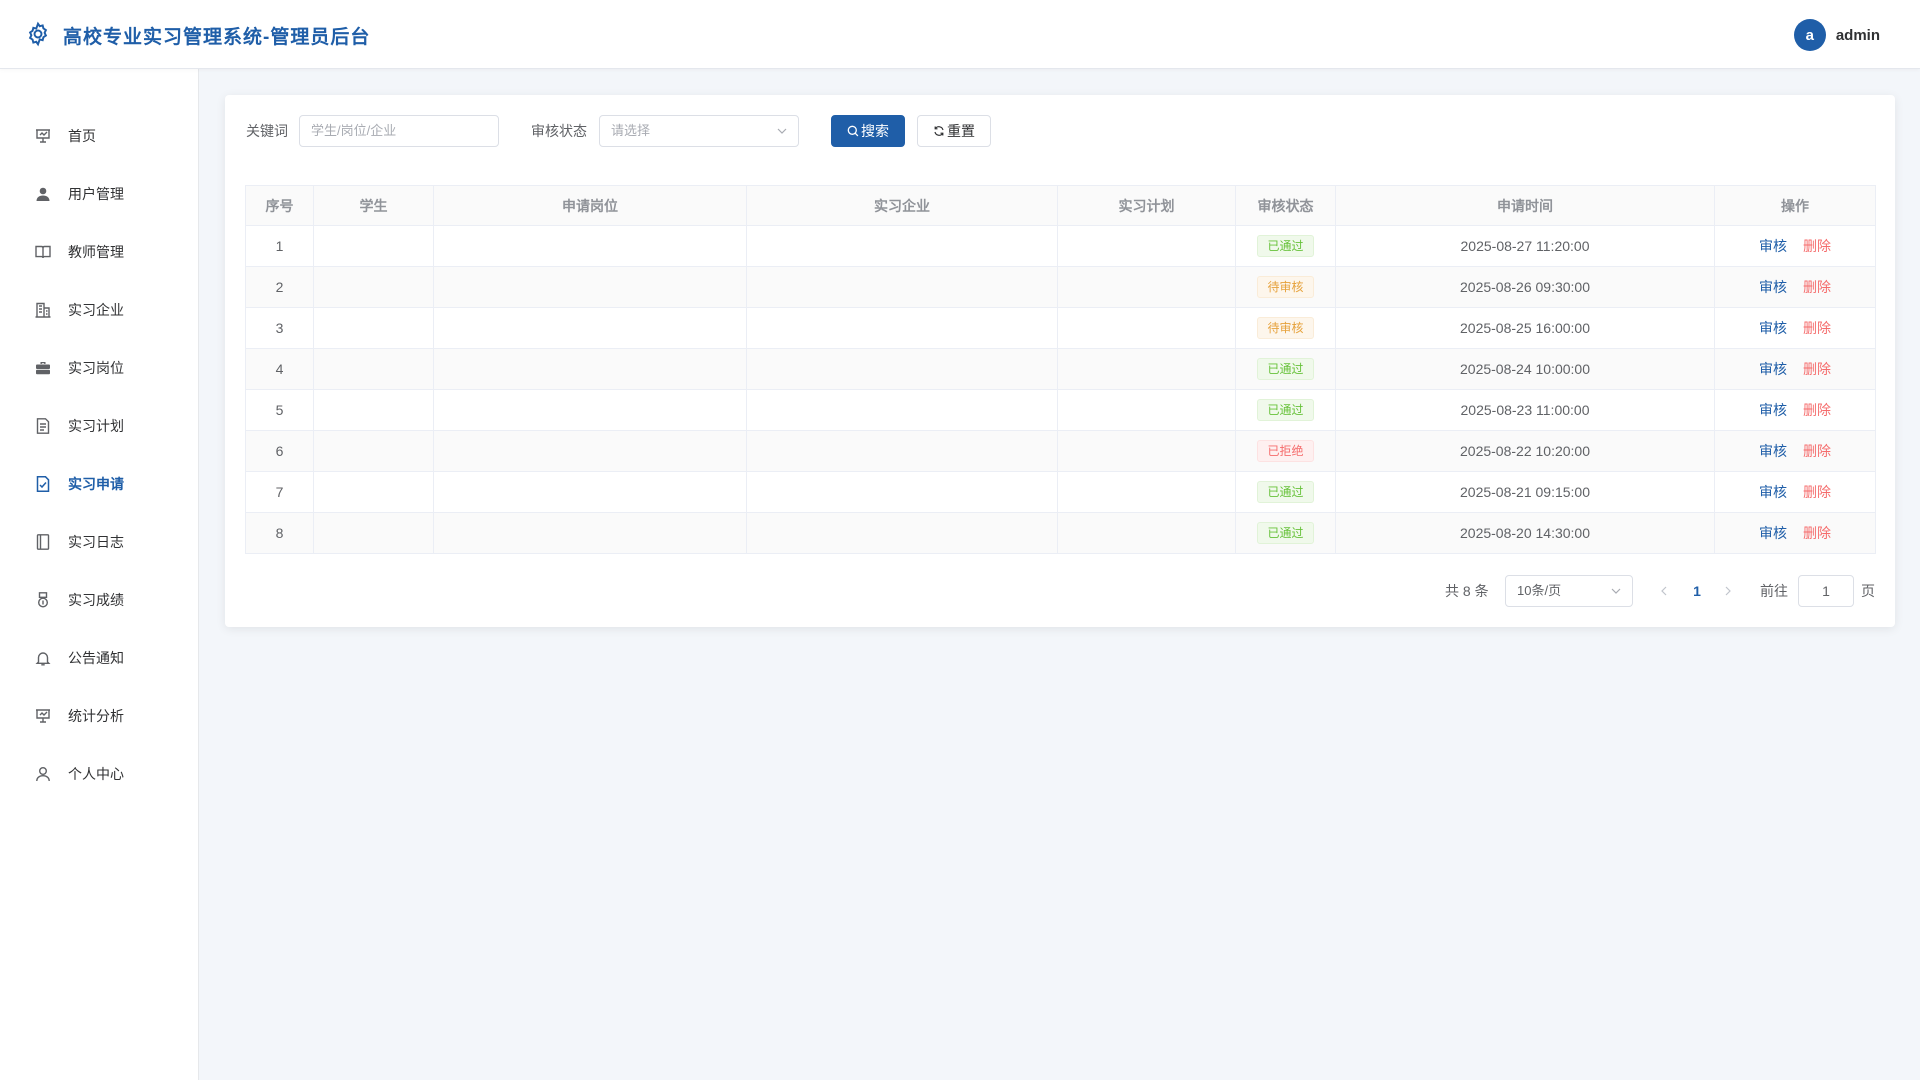 This screenshot has width=1920, height=1080. What do you see at coordinates (399, 131) in the screenshot?
I see `keyword-input: 学生/岗位/企业` at bounding box center [399, 131].